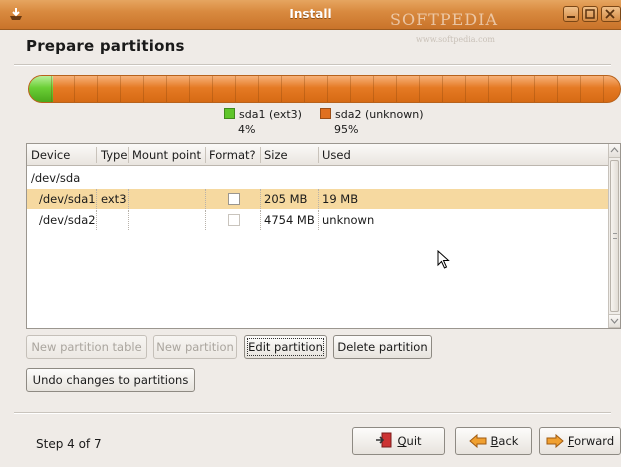  What do you see at coordinates (336, 155) in the screenshot?
I see `column-used: Used` at bounding box center [336, 155].